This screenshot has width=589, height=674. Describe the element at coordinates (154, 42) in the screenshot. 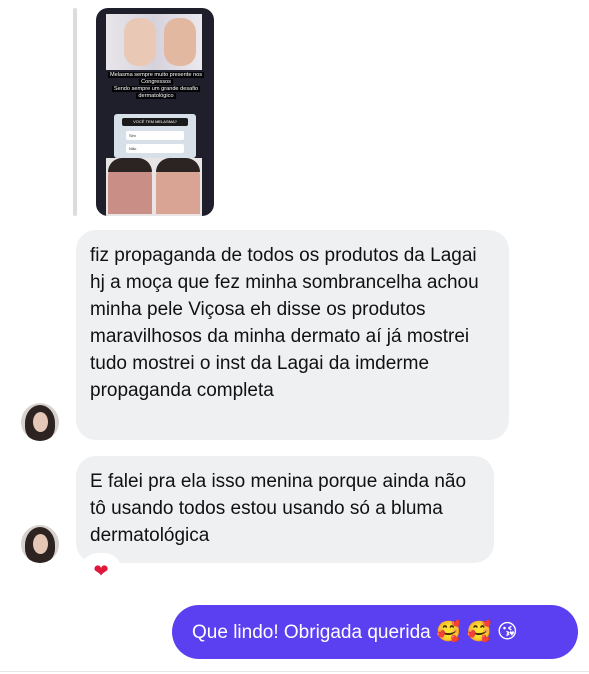

I see `before-after-photo-top` at that location.